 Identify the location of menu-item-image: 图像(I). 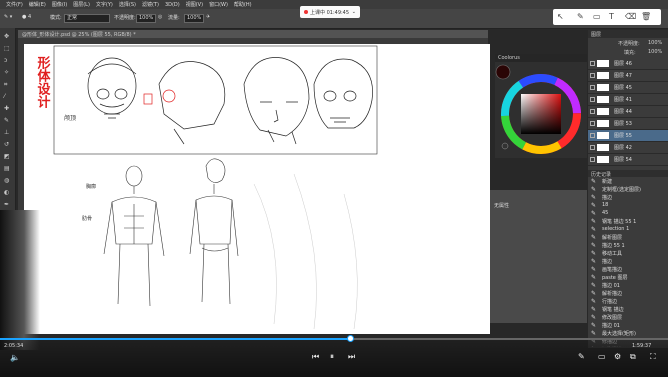
(59, 4).